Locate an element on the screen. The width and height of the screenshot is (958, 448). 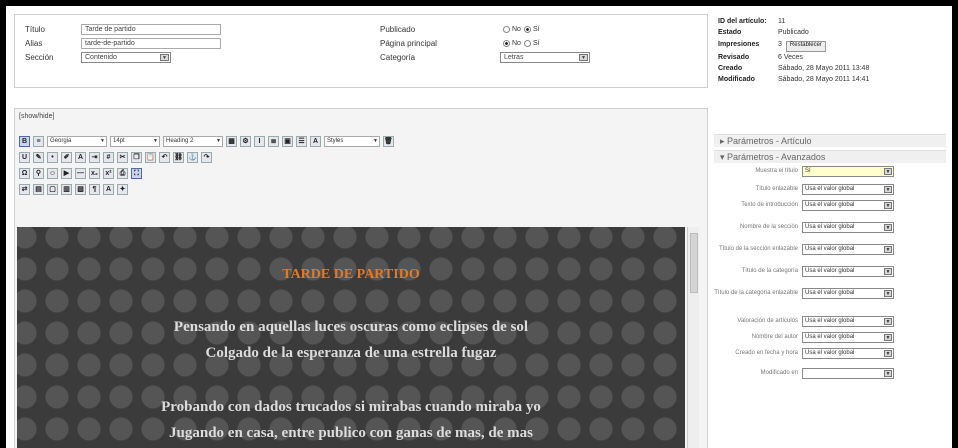
font-family-select: Georgia ▼ is located at coordinates (77, 141).